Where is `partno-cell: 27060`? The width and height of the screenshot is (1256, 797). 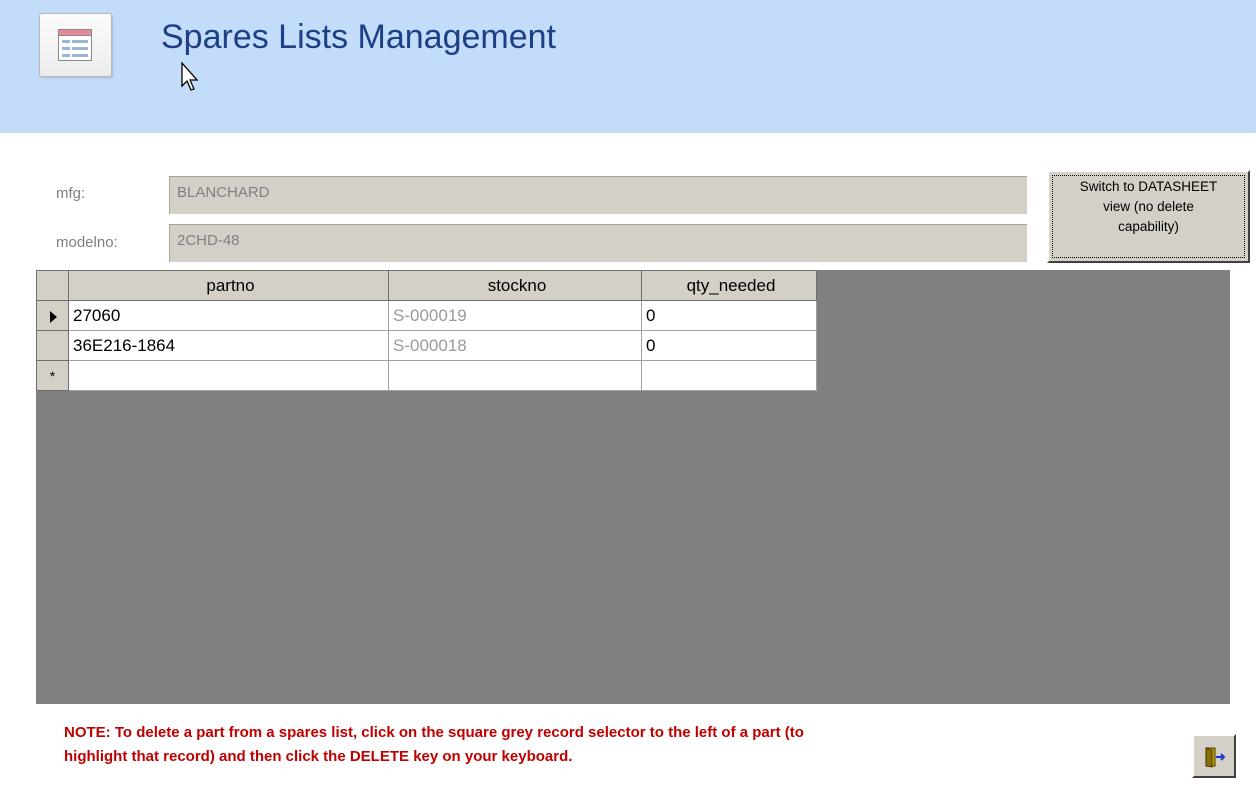 partno-cell: 27060 is located at coordinates (228, 315).